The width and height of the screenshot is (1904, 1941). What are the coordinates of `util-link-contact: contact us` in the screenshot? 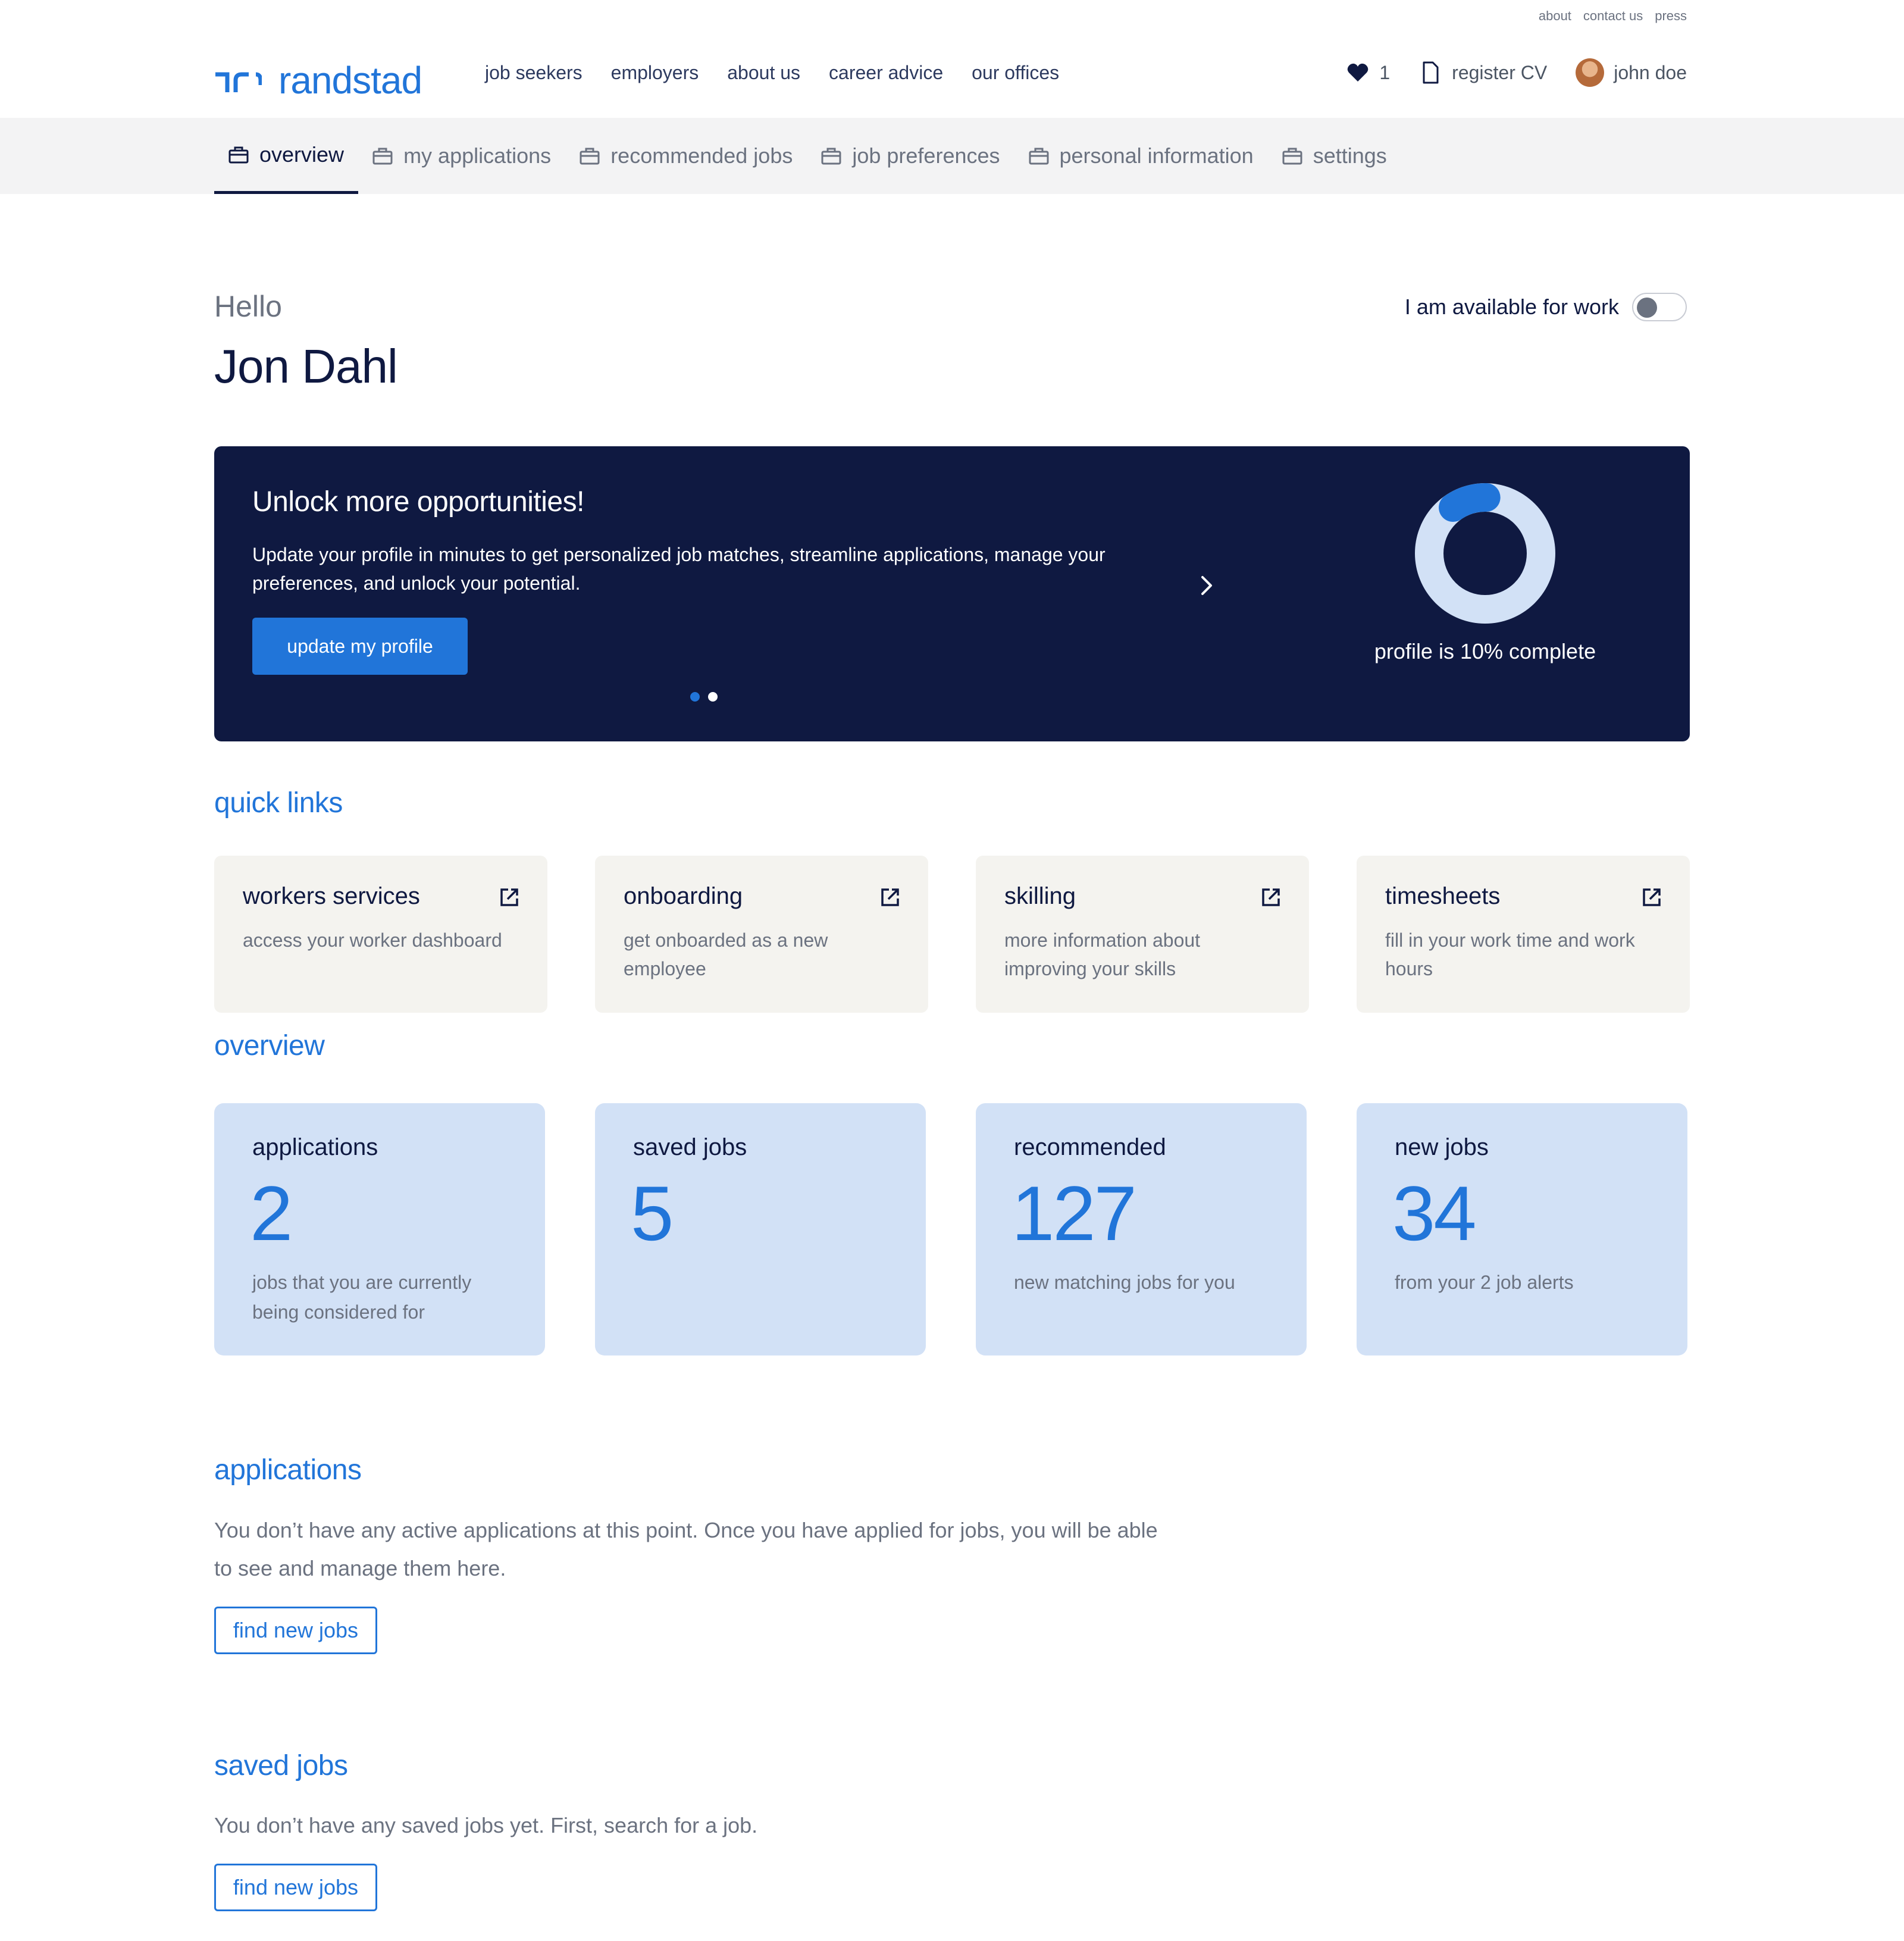 It's located at (1613, 16).